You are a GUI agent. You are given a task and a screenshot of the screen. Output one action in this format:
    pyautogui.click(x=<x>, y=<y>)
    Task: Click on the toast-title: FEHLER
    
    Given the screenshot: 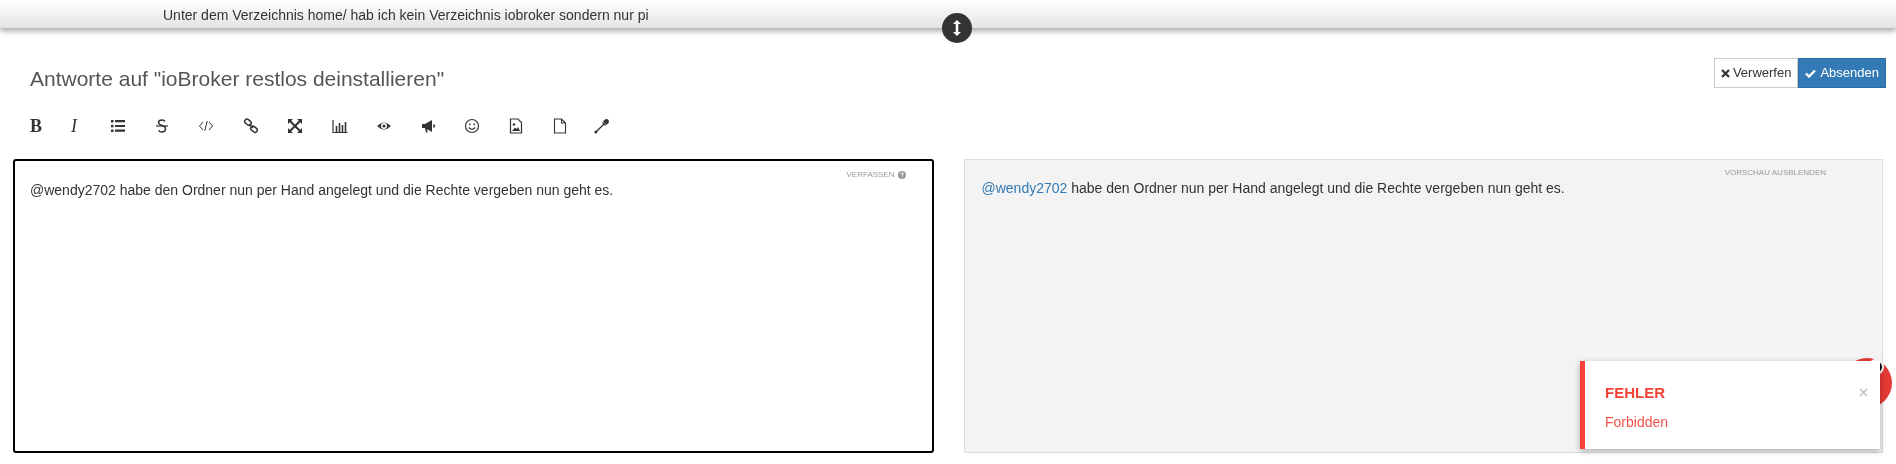 What is the action you would take?
    pyautogui.click(x=1635, y=393)
    